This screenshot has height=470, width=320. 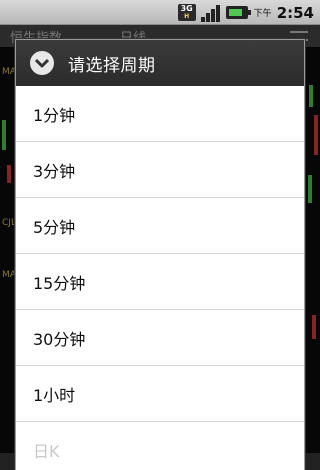 I want to click on network-badge-bottom: H, so click(x=187, y=16).